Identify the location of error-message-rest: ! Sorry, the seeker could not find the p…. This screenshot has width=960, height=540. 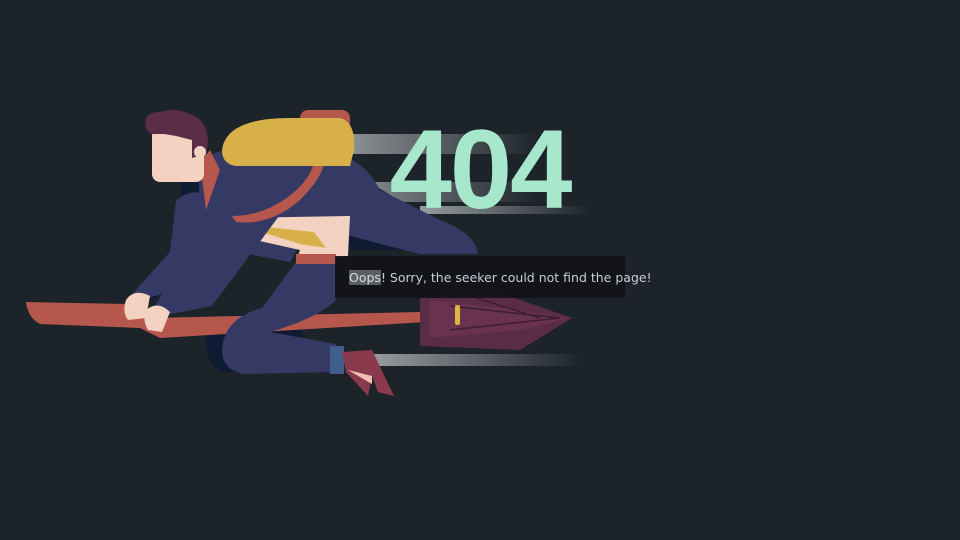
(516, 277).